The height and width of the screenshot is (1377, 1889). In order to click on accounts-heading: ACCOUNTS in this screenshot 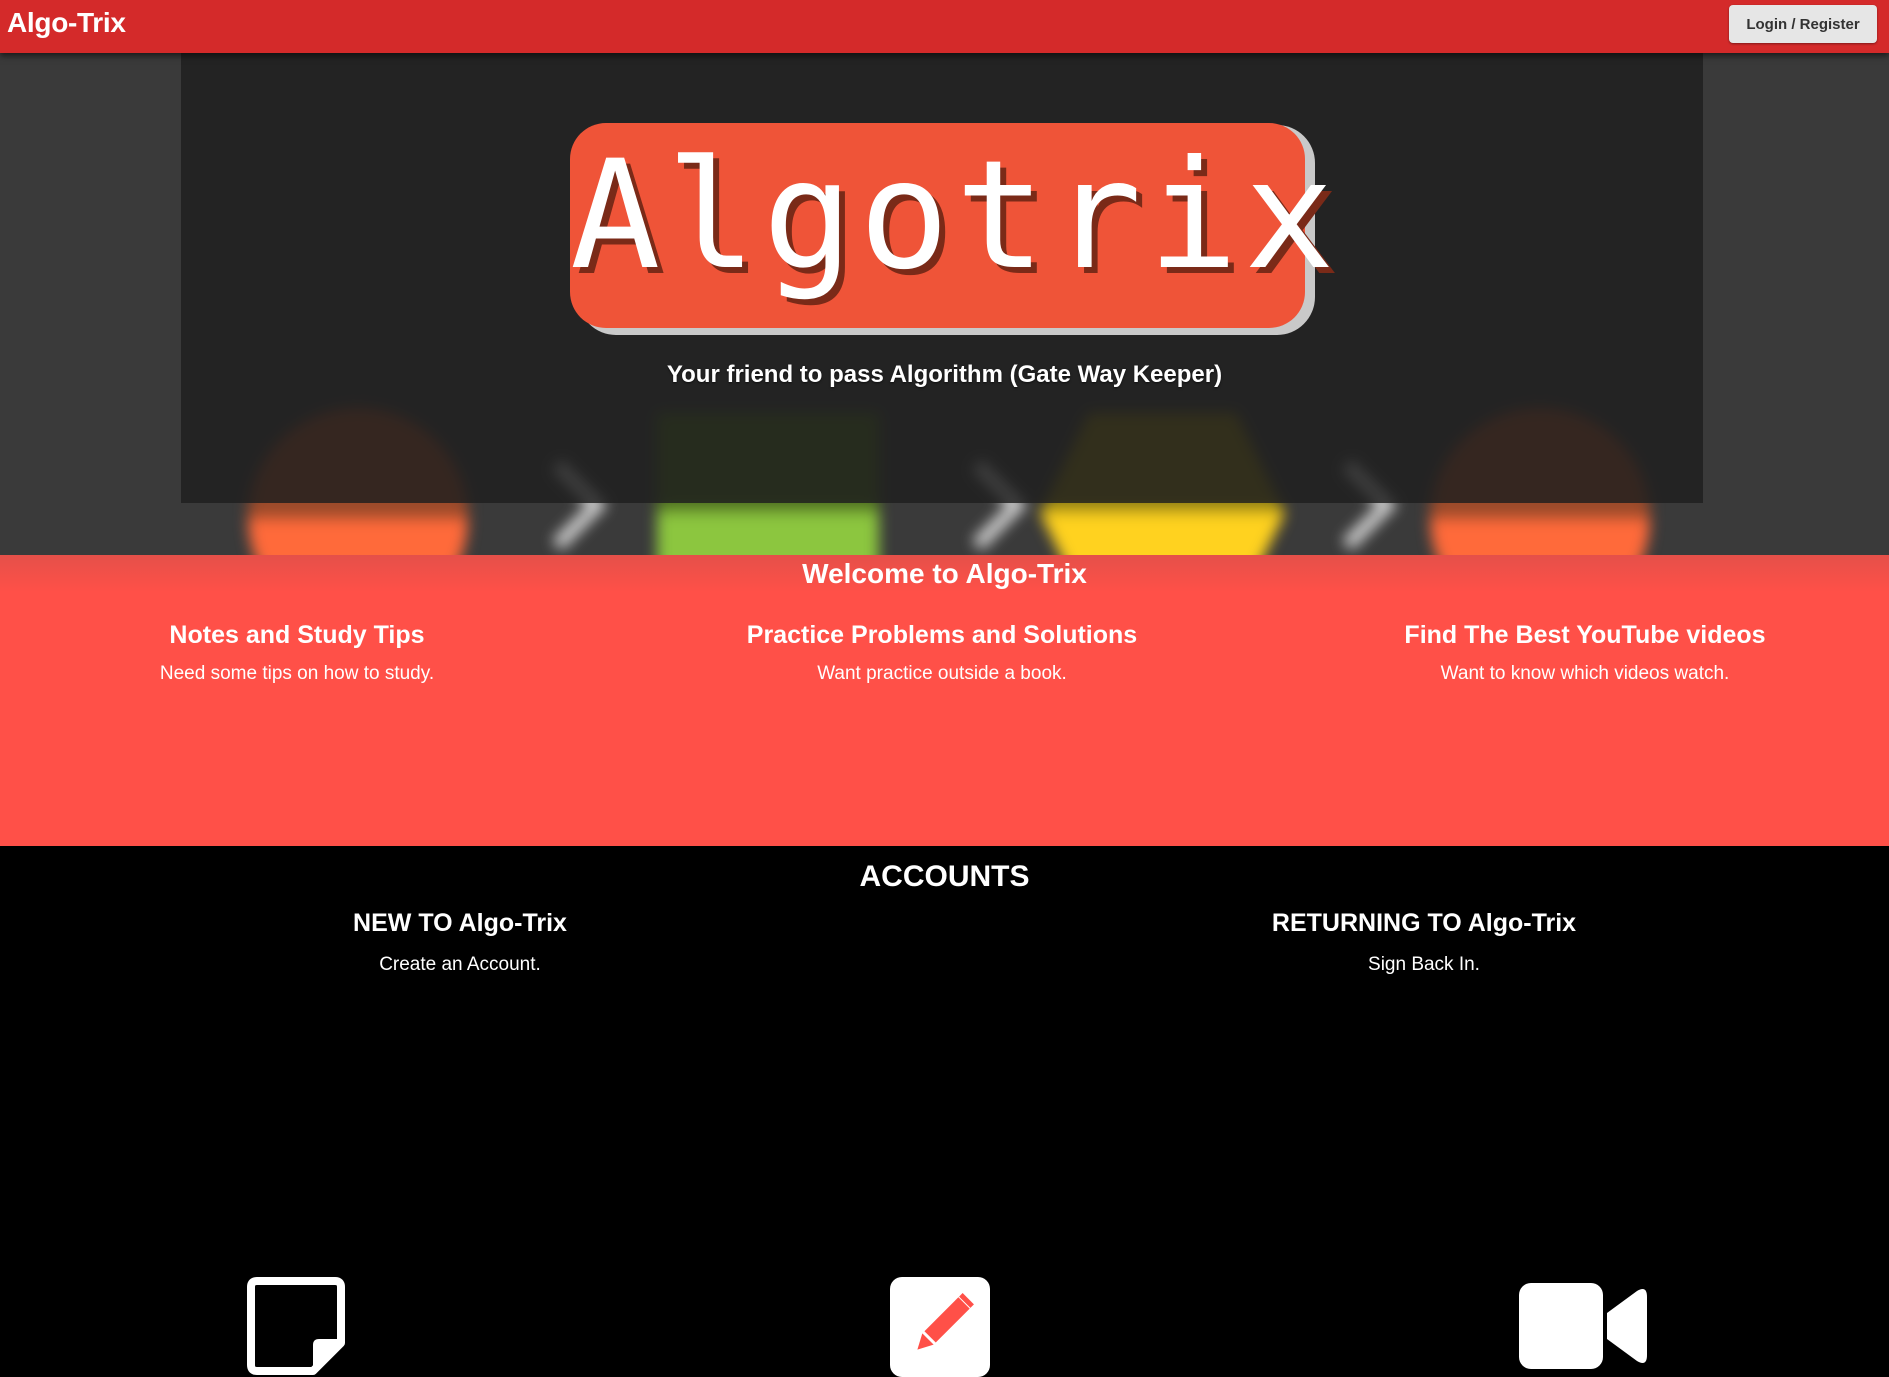, I will do `click(944, 876)`.